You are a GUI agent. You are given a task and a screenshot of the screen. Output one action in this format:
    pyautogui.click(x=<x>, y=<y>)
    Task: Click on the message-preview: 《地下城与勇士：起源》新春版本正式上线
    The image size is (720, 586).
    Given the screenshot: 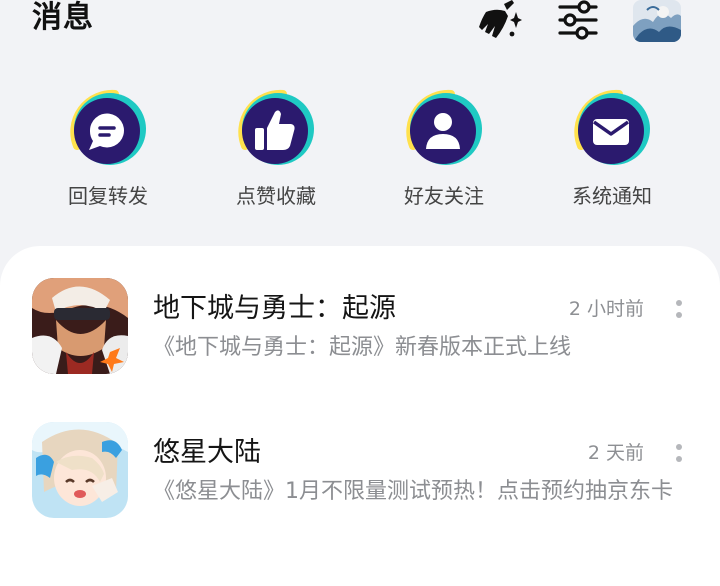 What is the action you would take?
    pyautogui.click(x=362, y=347)
    